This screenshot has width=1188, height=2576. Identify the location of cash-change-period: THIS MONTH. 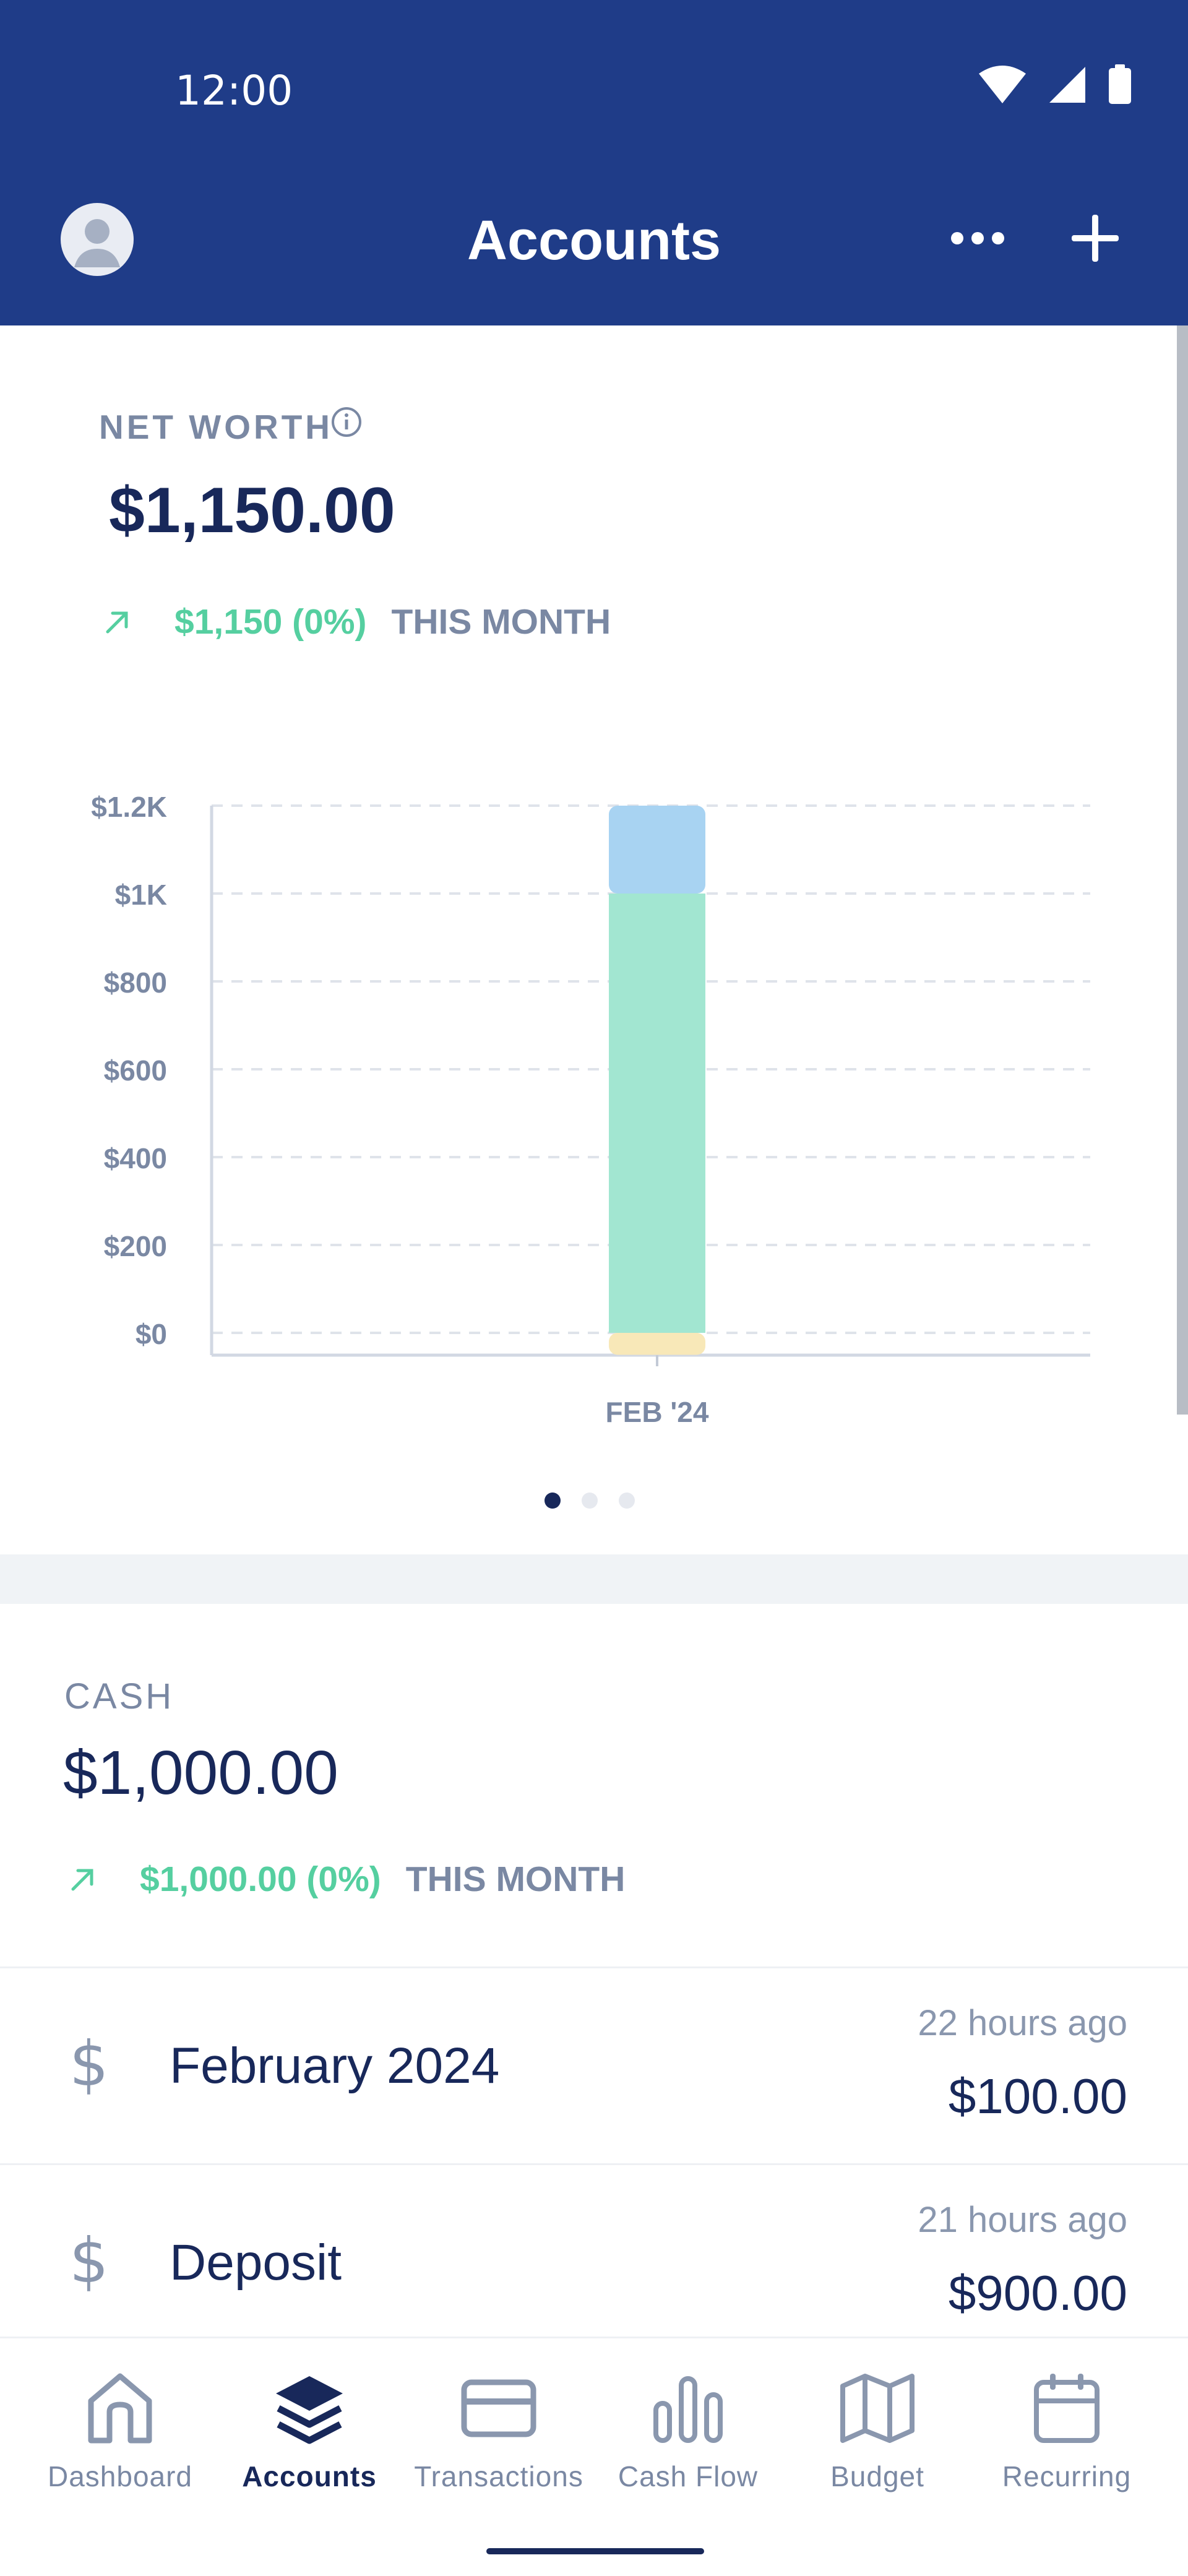
(515, 1879).